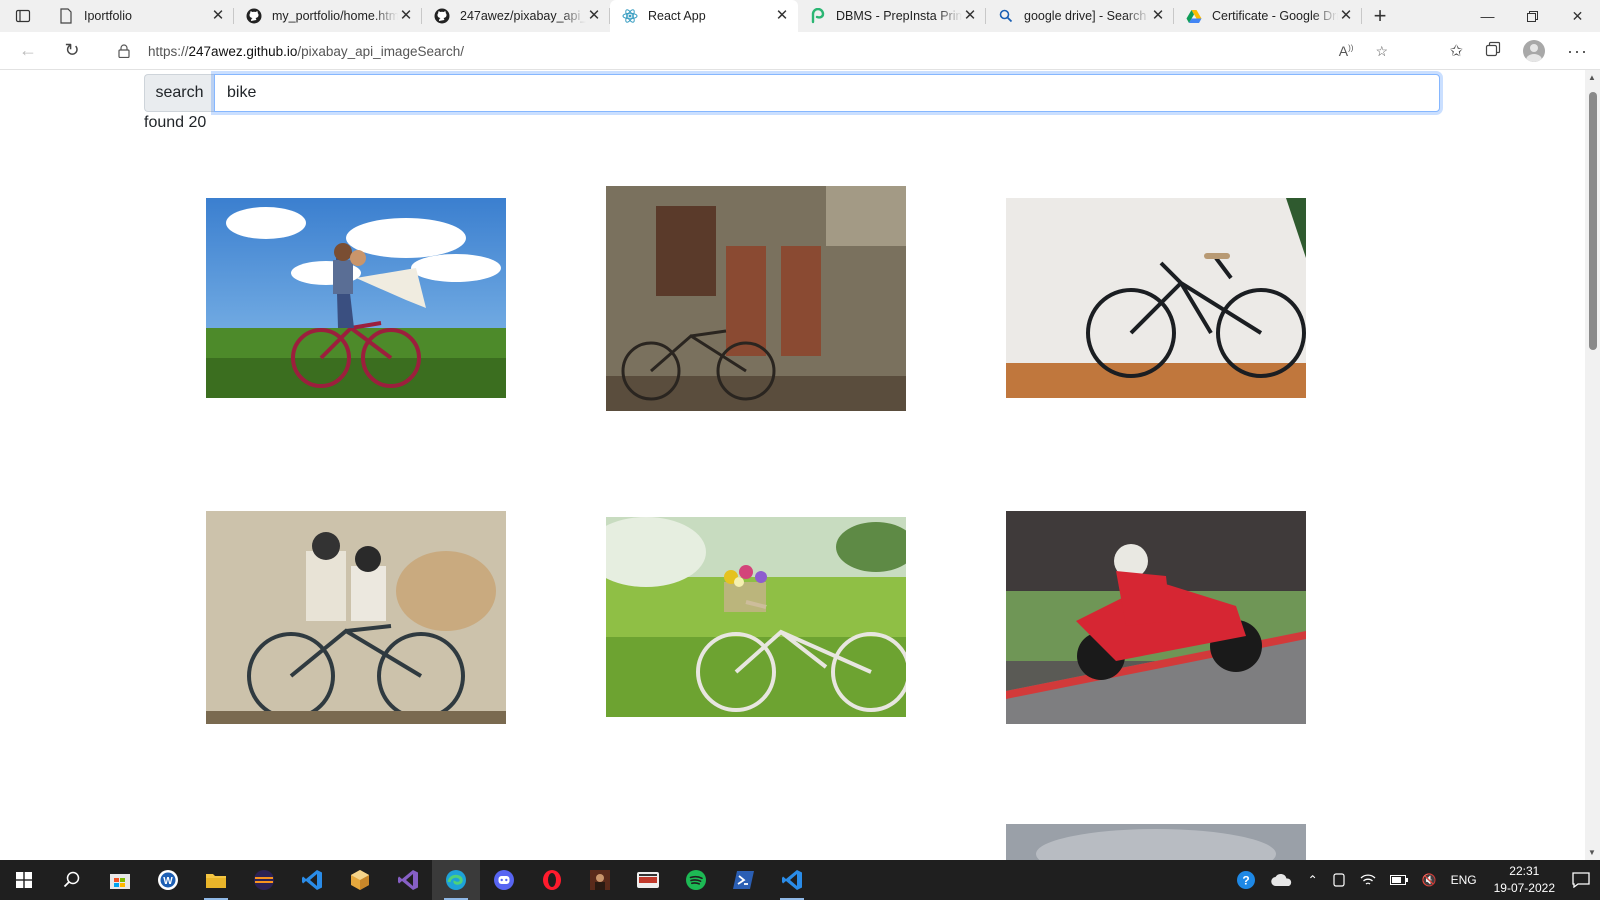 The width and height of the screenshot is (1600, 900). What do you see at coordinates (1592, 77) in the screenshot?
I see `scroll-up-icon: ▲` at bounding box center [1592, 77].